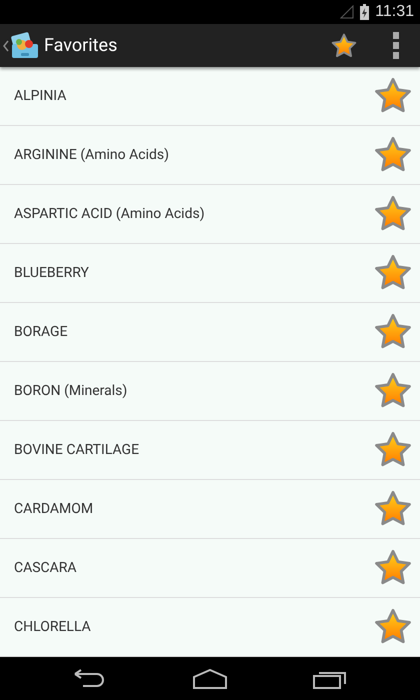 Image resolution: width=420 pixels, height=700 pixels. I want to click on item-name: ARGININE (Amino Acids), so click(92, 155).